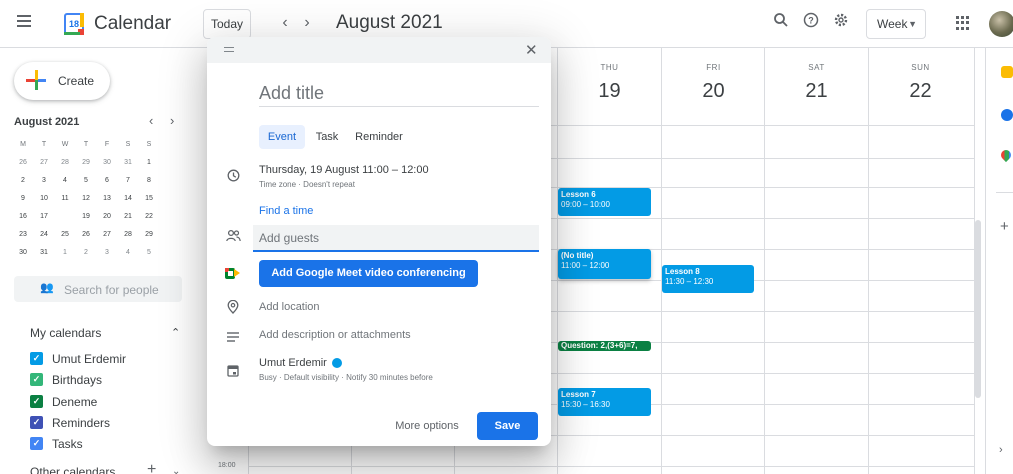 This screenshot has height=474, width=1013. Describe the element at coordinates (105, 402) in the screenshot. I see `calendar-item: ✓ Deneme` at that location.